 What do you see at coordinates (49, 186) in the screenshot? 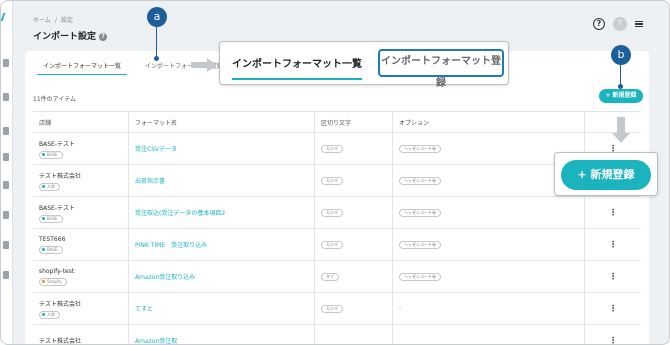
I see `store-badge: 大原` at bounding box center [49, 186].